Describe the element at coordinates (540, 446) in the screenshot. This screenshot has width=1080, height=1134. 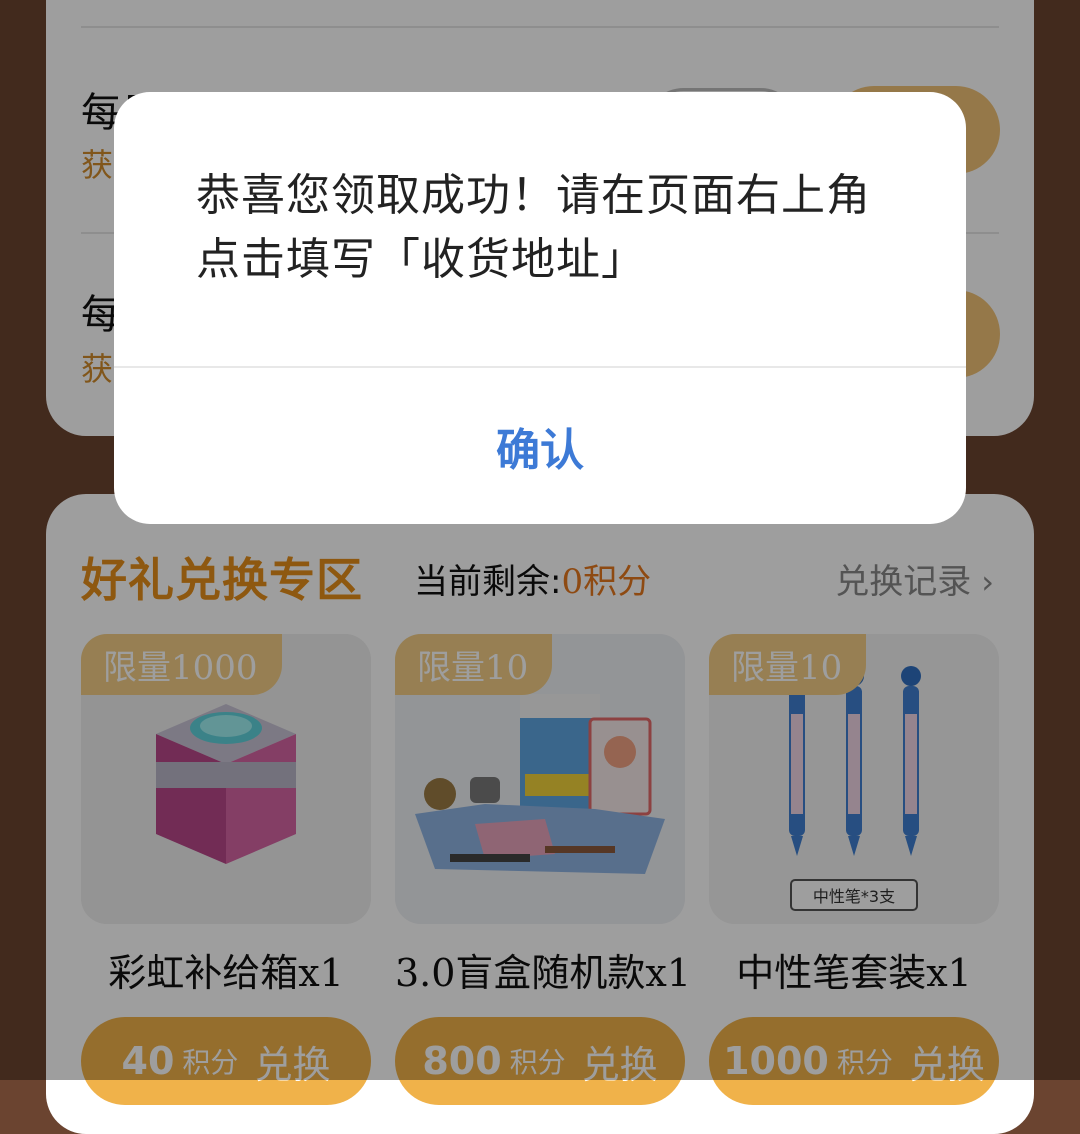
I see `confirm-button: 确认` at that location.